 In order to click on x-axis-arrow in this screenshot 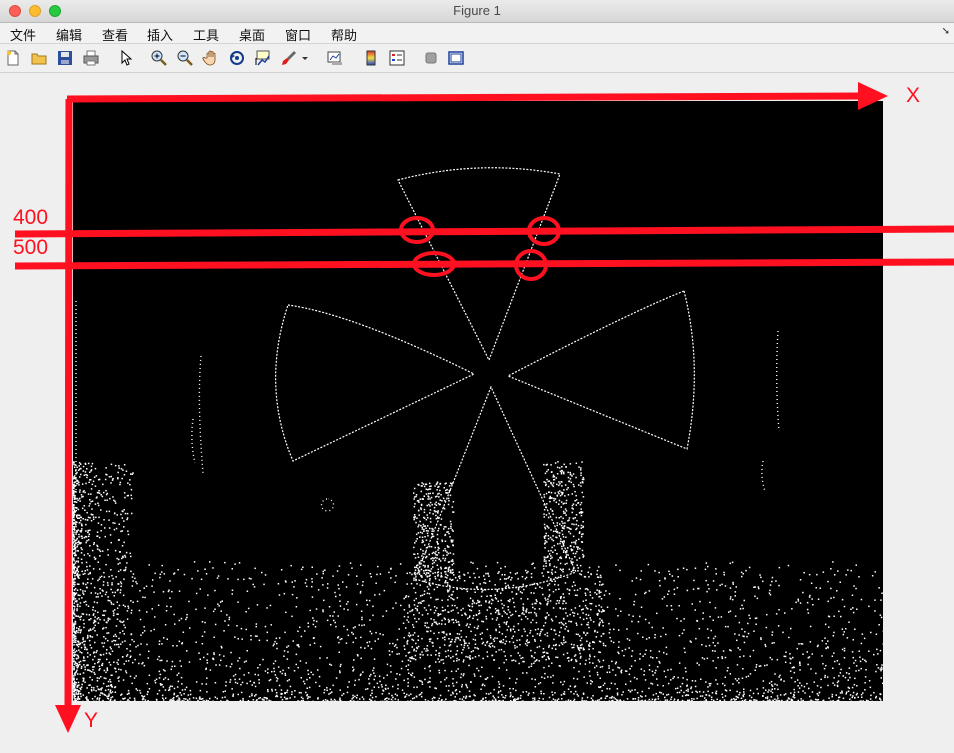, I will do `click(477, 96)`.